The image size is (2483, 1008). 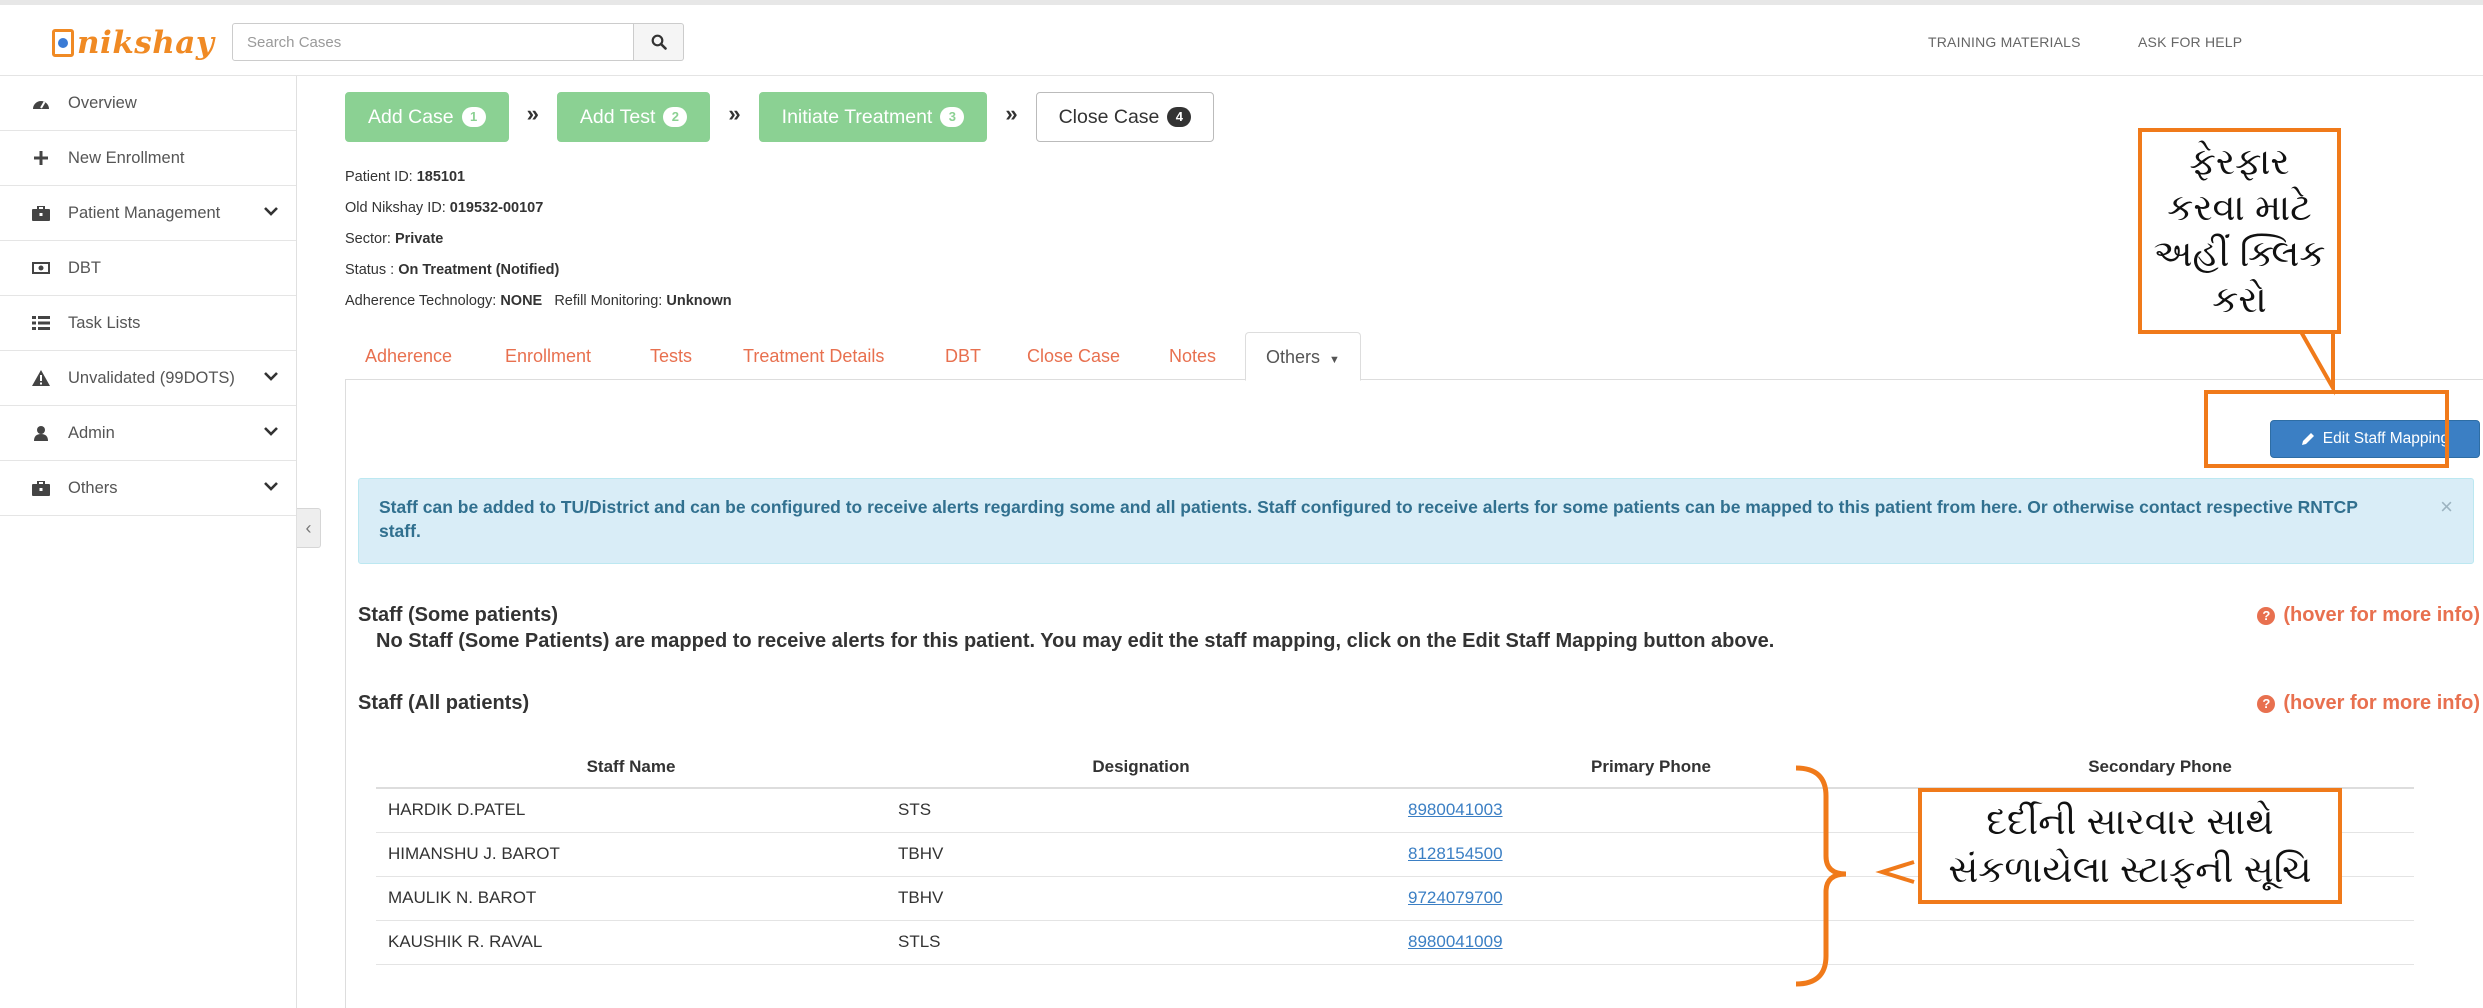 What do you see at coordinates (538, 239) in the screenshot?
I see `sector-row: Sector: Private` at bounding box center [538, 239].